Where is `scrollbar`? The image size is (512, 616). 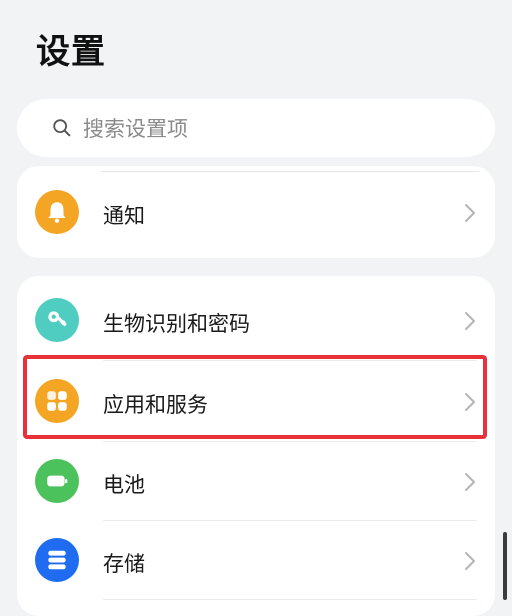
scrollbar is located at coordinates (505, 566).